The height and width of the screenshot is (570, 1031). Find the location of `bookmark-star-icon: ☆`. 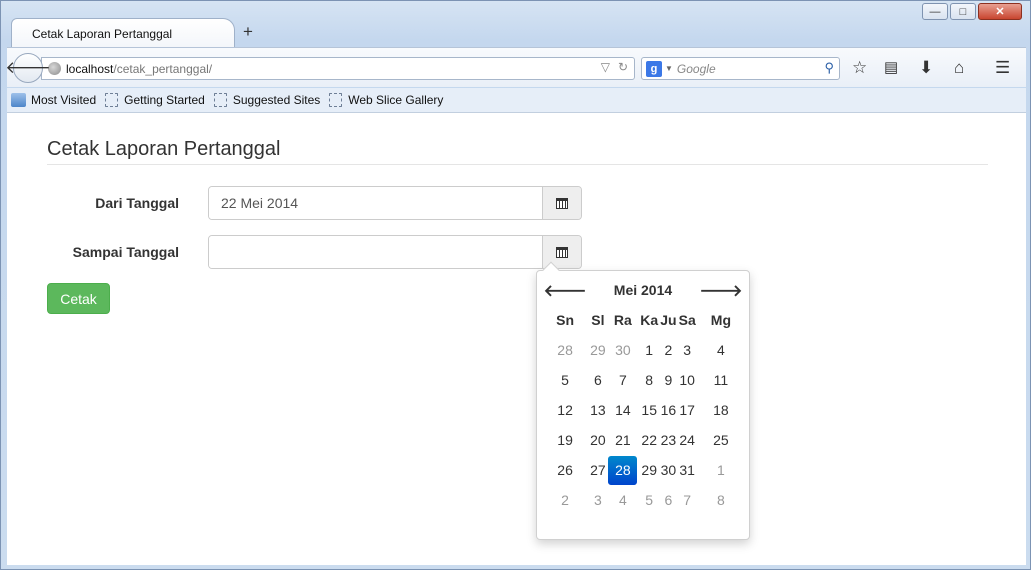

bookmark-star-icon: ☆ is located at coordinates (859, 68).